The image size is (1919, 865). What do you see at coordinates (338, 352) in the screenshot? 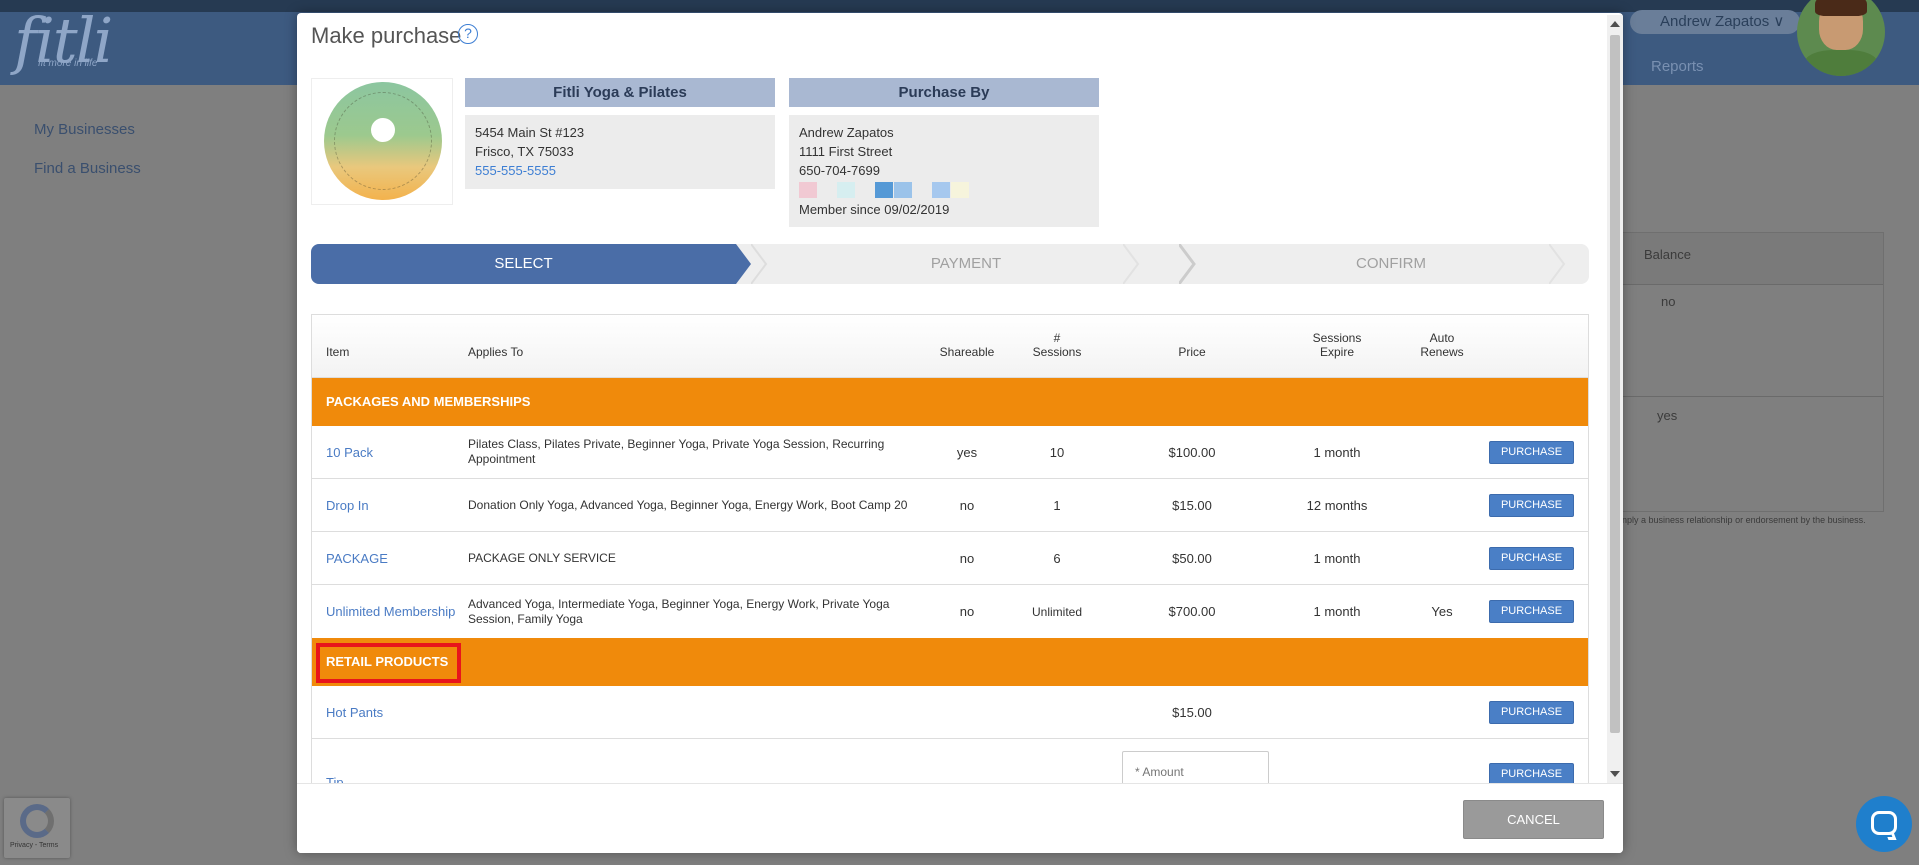
I see `col-item: Item` at bounding box center [338, 352].